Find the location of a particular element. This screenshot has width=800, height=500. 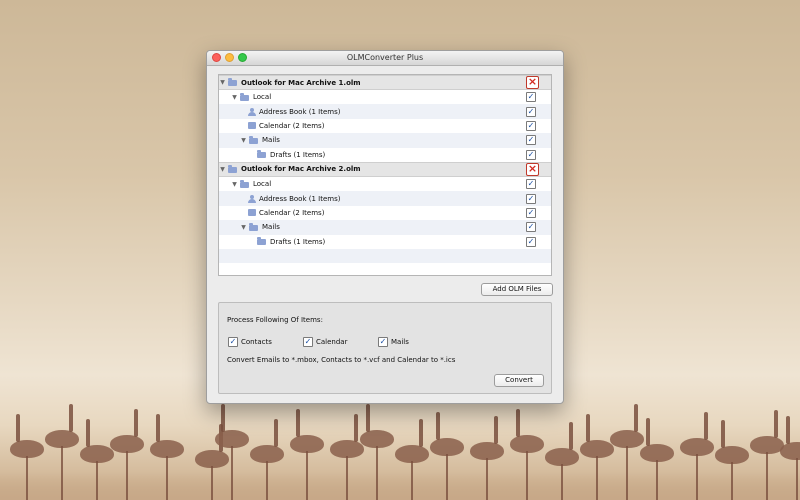

window-controls is located at coordinates (229, 57).